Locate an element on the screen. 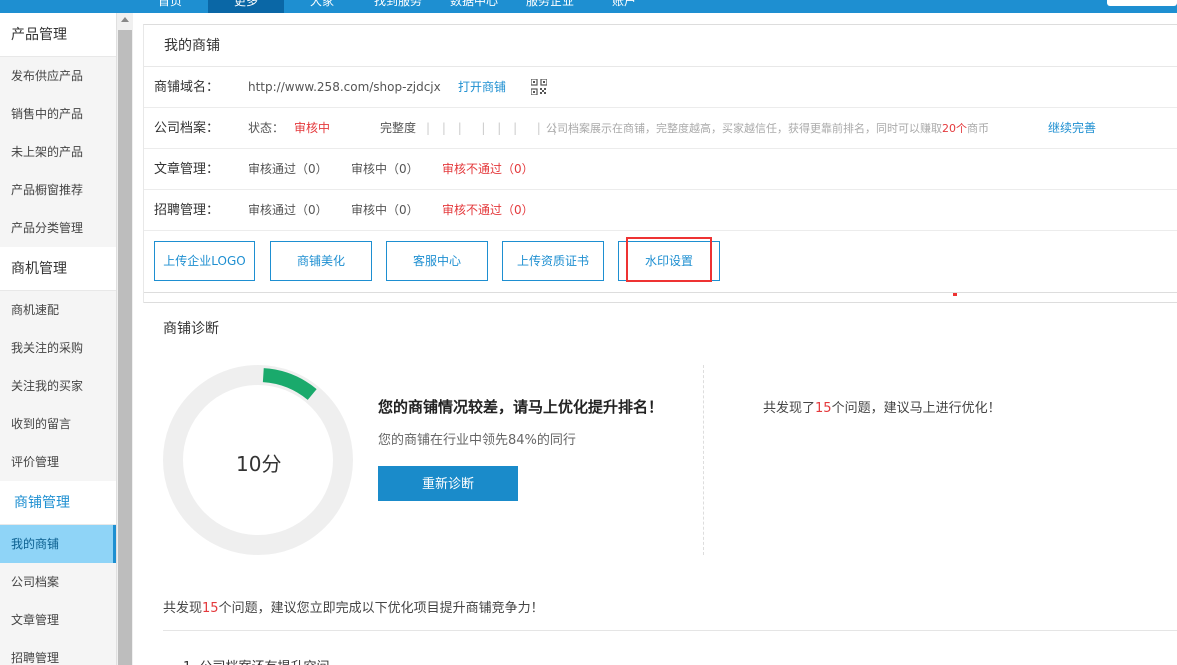 This screenshot has width=1177, height=665. sidebar-item-products-offline: 未上架的产品 is located at coordinates (58, 152).